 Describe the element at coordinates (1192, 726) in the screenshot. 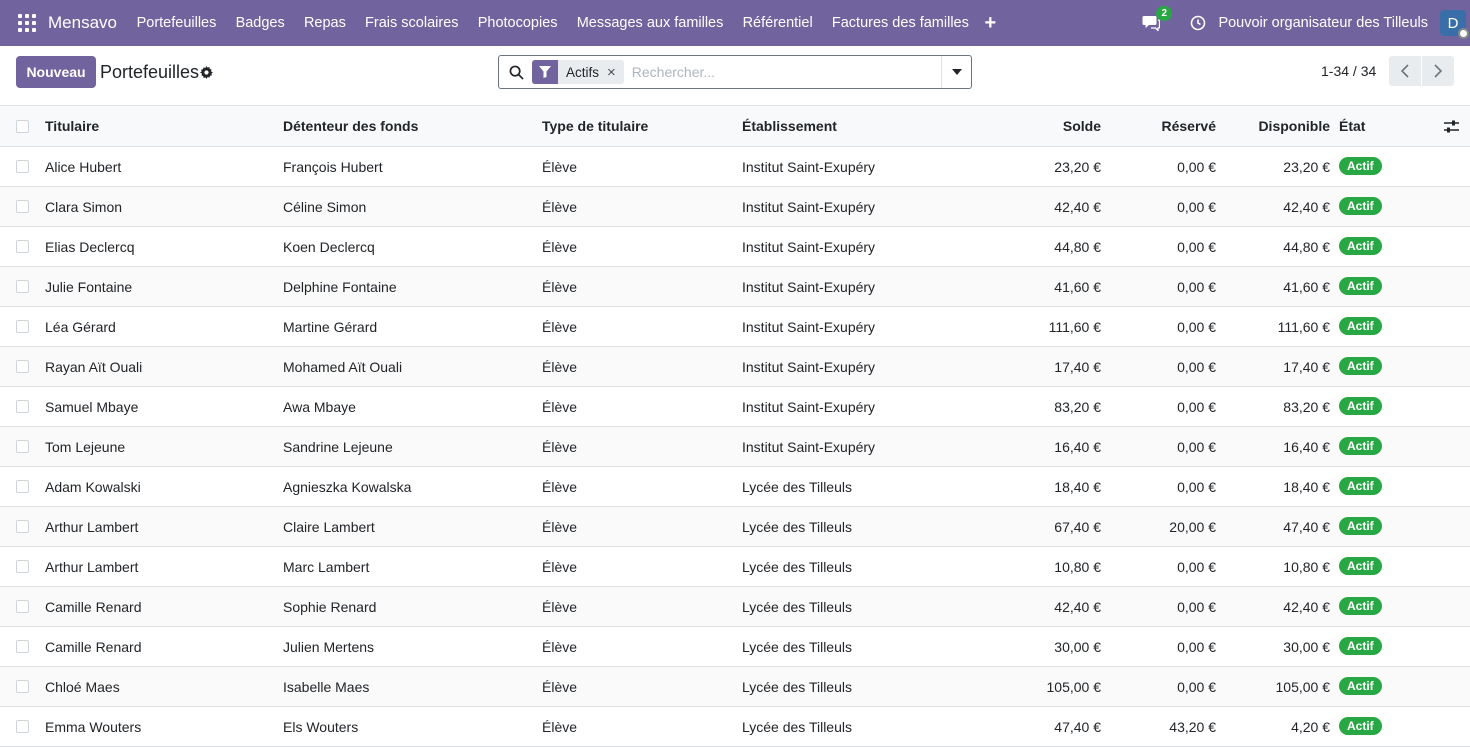

I see `cell-reserve: 43,20 €` at that location.